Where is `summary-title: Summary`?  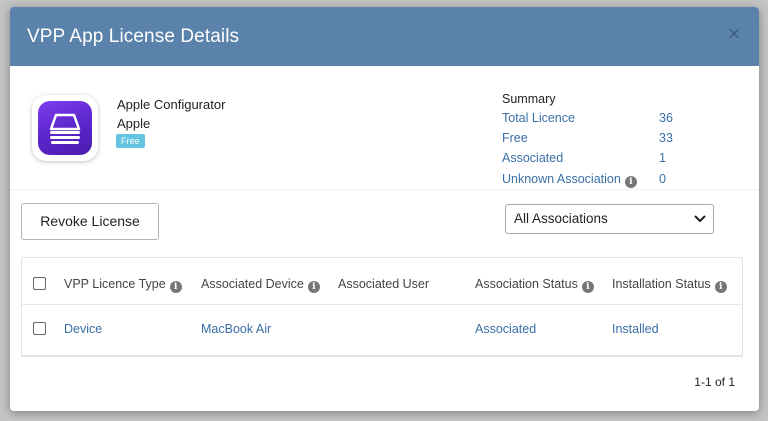 summary-title: Summary is located at coordinates (529, 99).